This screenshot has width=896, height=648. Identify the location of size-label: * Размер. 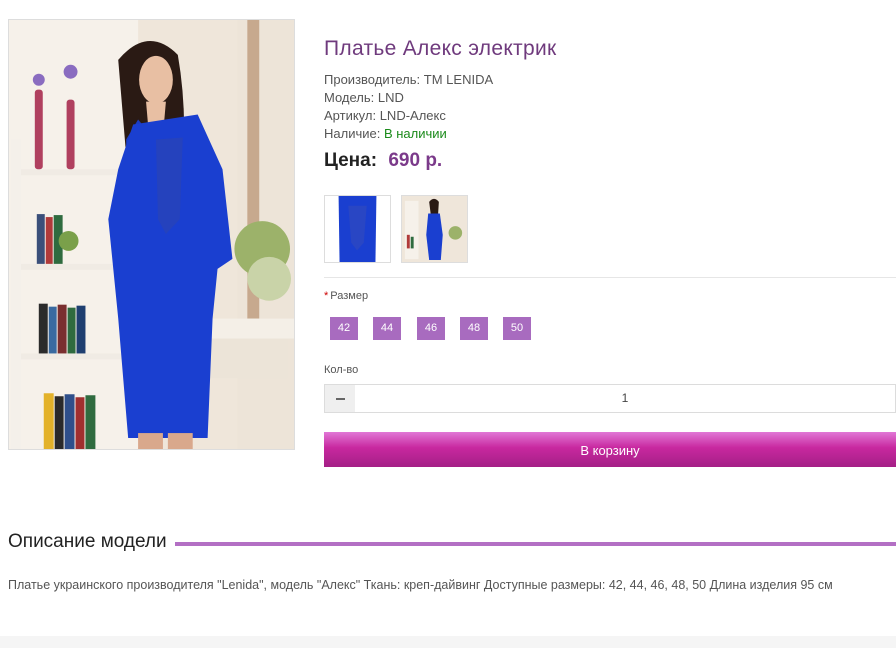
(346, 296).